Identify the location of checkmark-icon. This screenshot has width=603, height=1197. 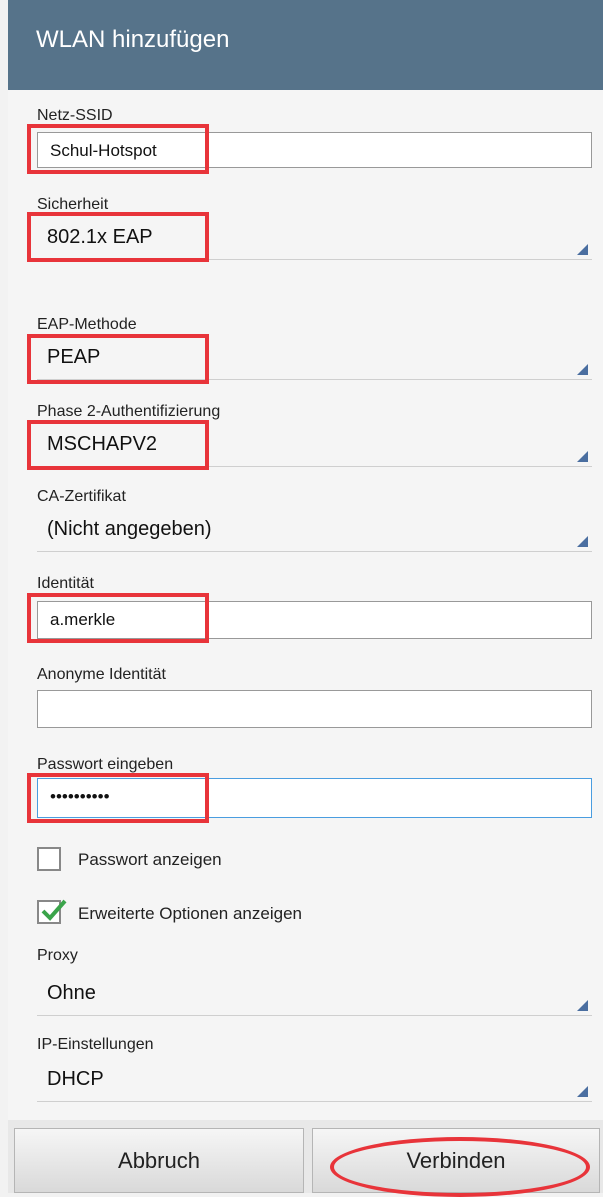
(54, 910).